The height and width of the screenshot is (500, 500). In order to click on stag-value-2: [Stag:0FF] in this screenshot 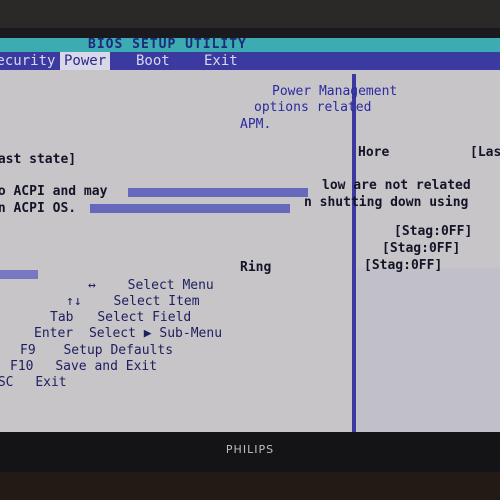, I will do `click(421, 249)`.